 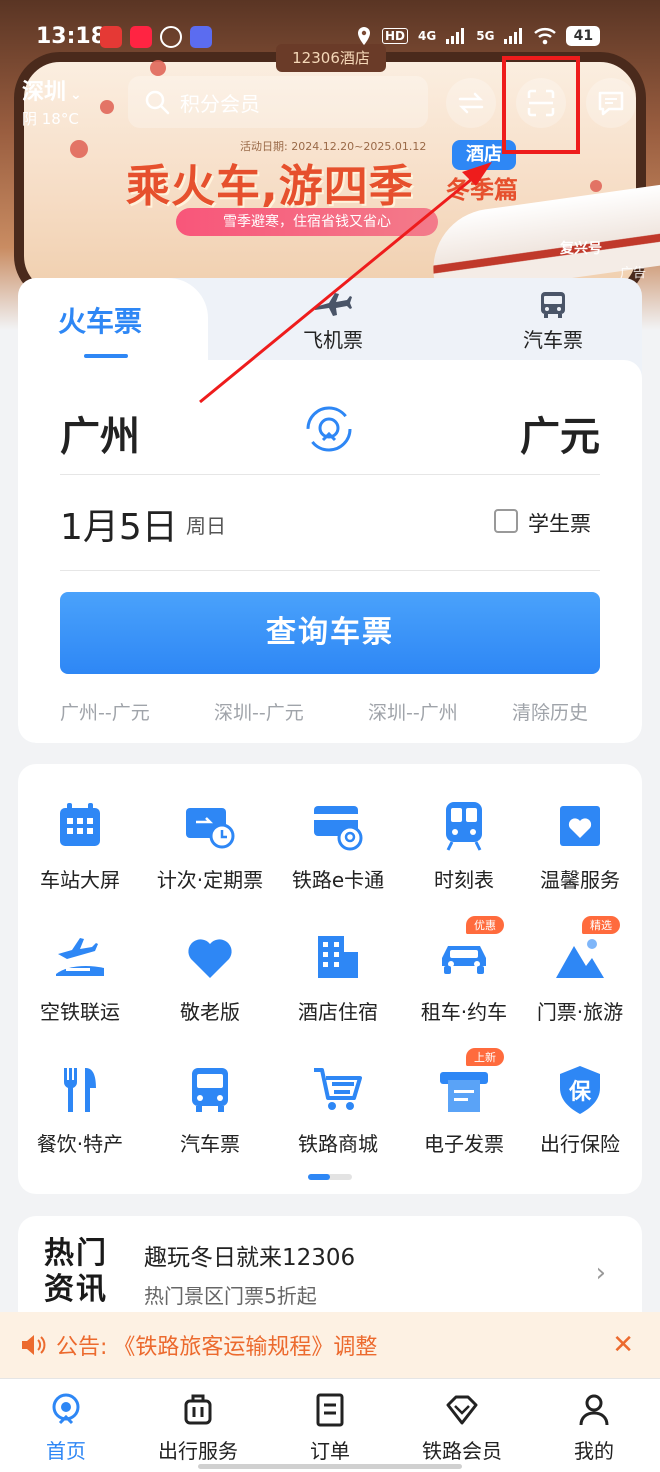 I want to click on message-button, so click(x=611, y=103).